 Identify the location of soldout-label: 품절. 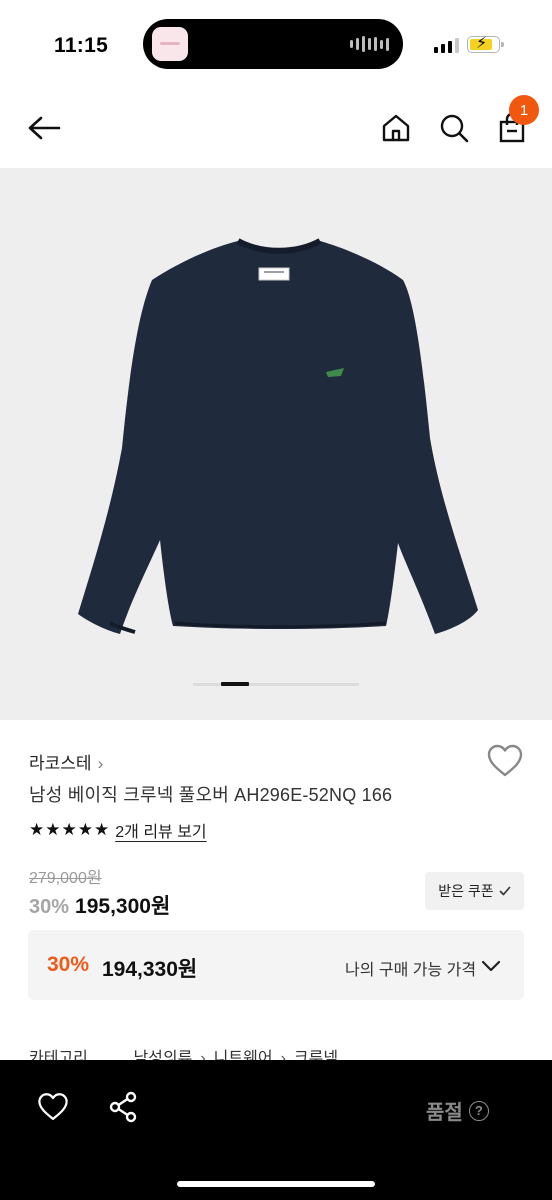
(444, 1113).